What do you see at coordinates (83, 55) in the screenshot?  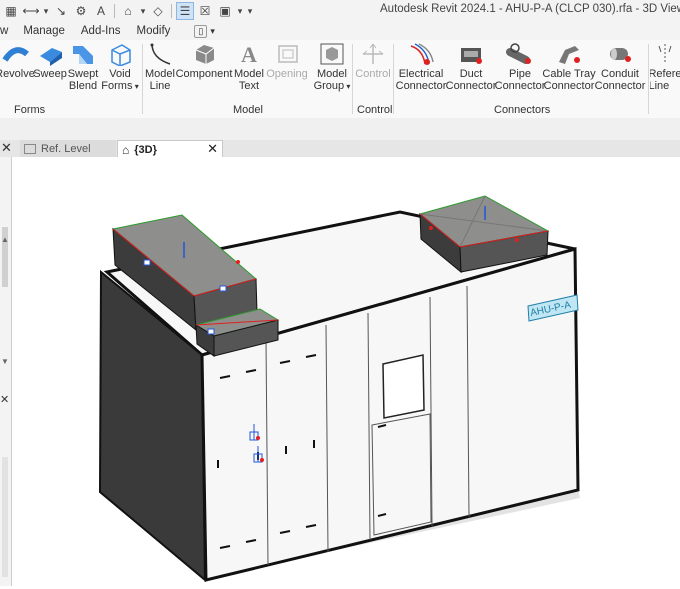 I see `swept-blend-icon` at bounding box center [83, 55].